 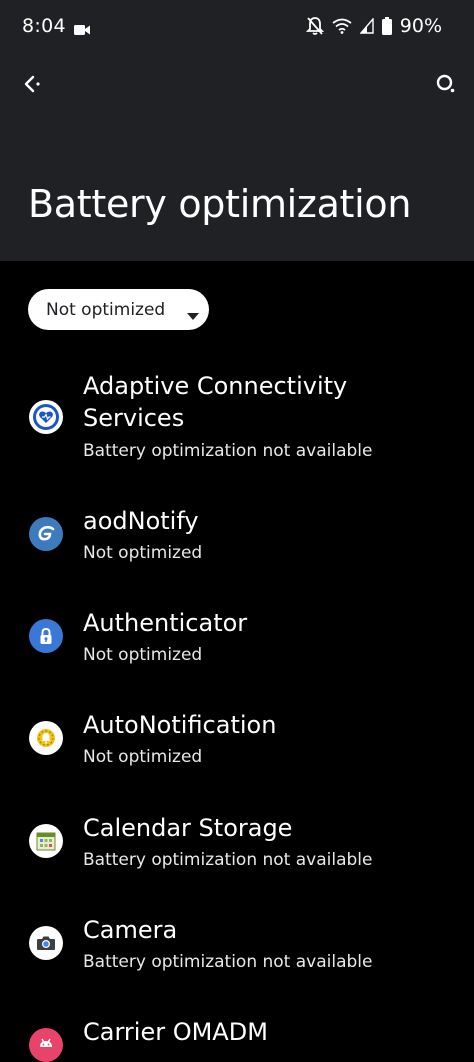 What do you see at coordinates (237, 540) in the screenshot?
I see `list-item: aodNotify Not optimized` at bounding box center [237, 540].